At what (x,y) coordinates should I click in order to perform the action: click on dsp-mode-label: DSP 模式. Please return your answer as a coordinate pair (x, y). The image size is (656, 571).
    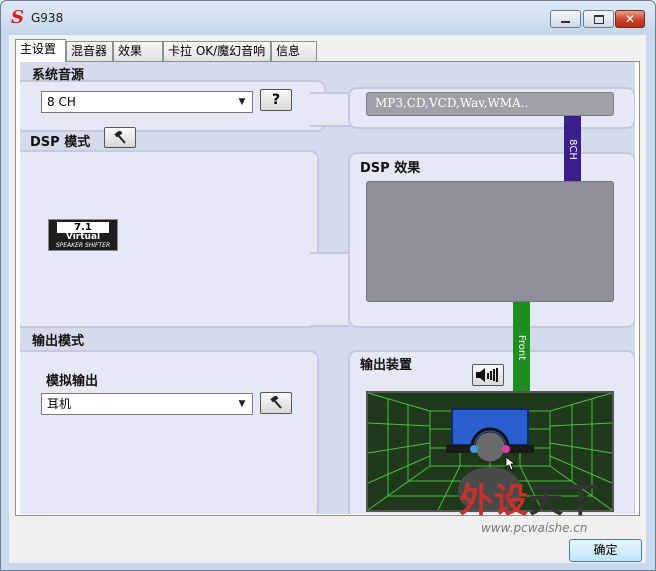
    Looking at the image, I should click on (60, 142).